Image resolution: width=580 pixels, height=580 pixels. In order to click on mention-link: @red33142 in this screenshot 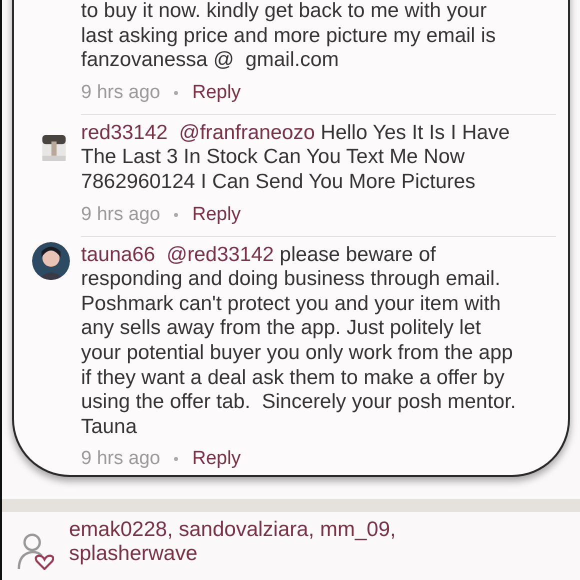, I will do `click(220, 254)`.